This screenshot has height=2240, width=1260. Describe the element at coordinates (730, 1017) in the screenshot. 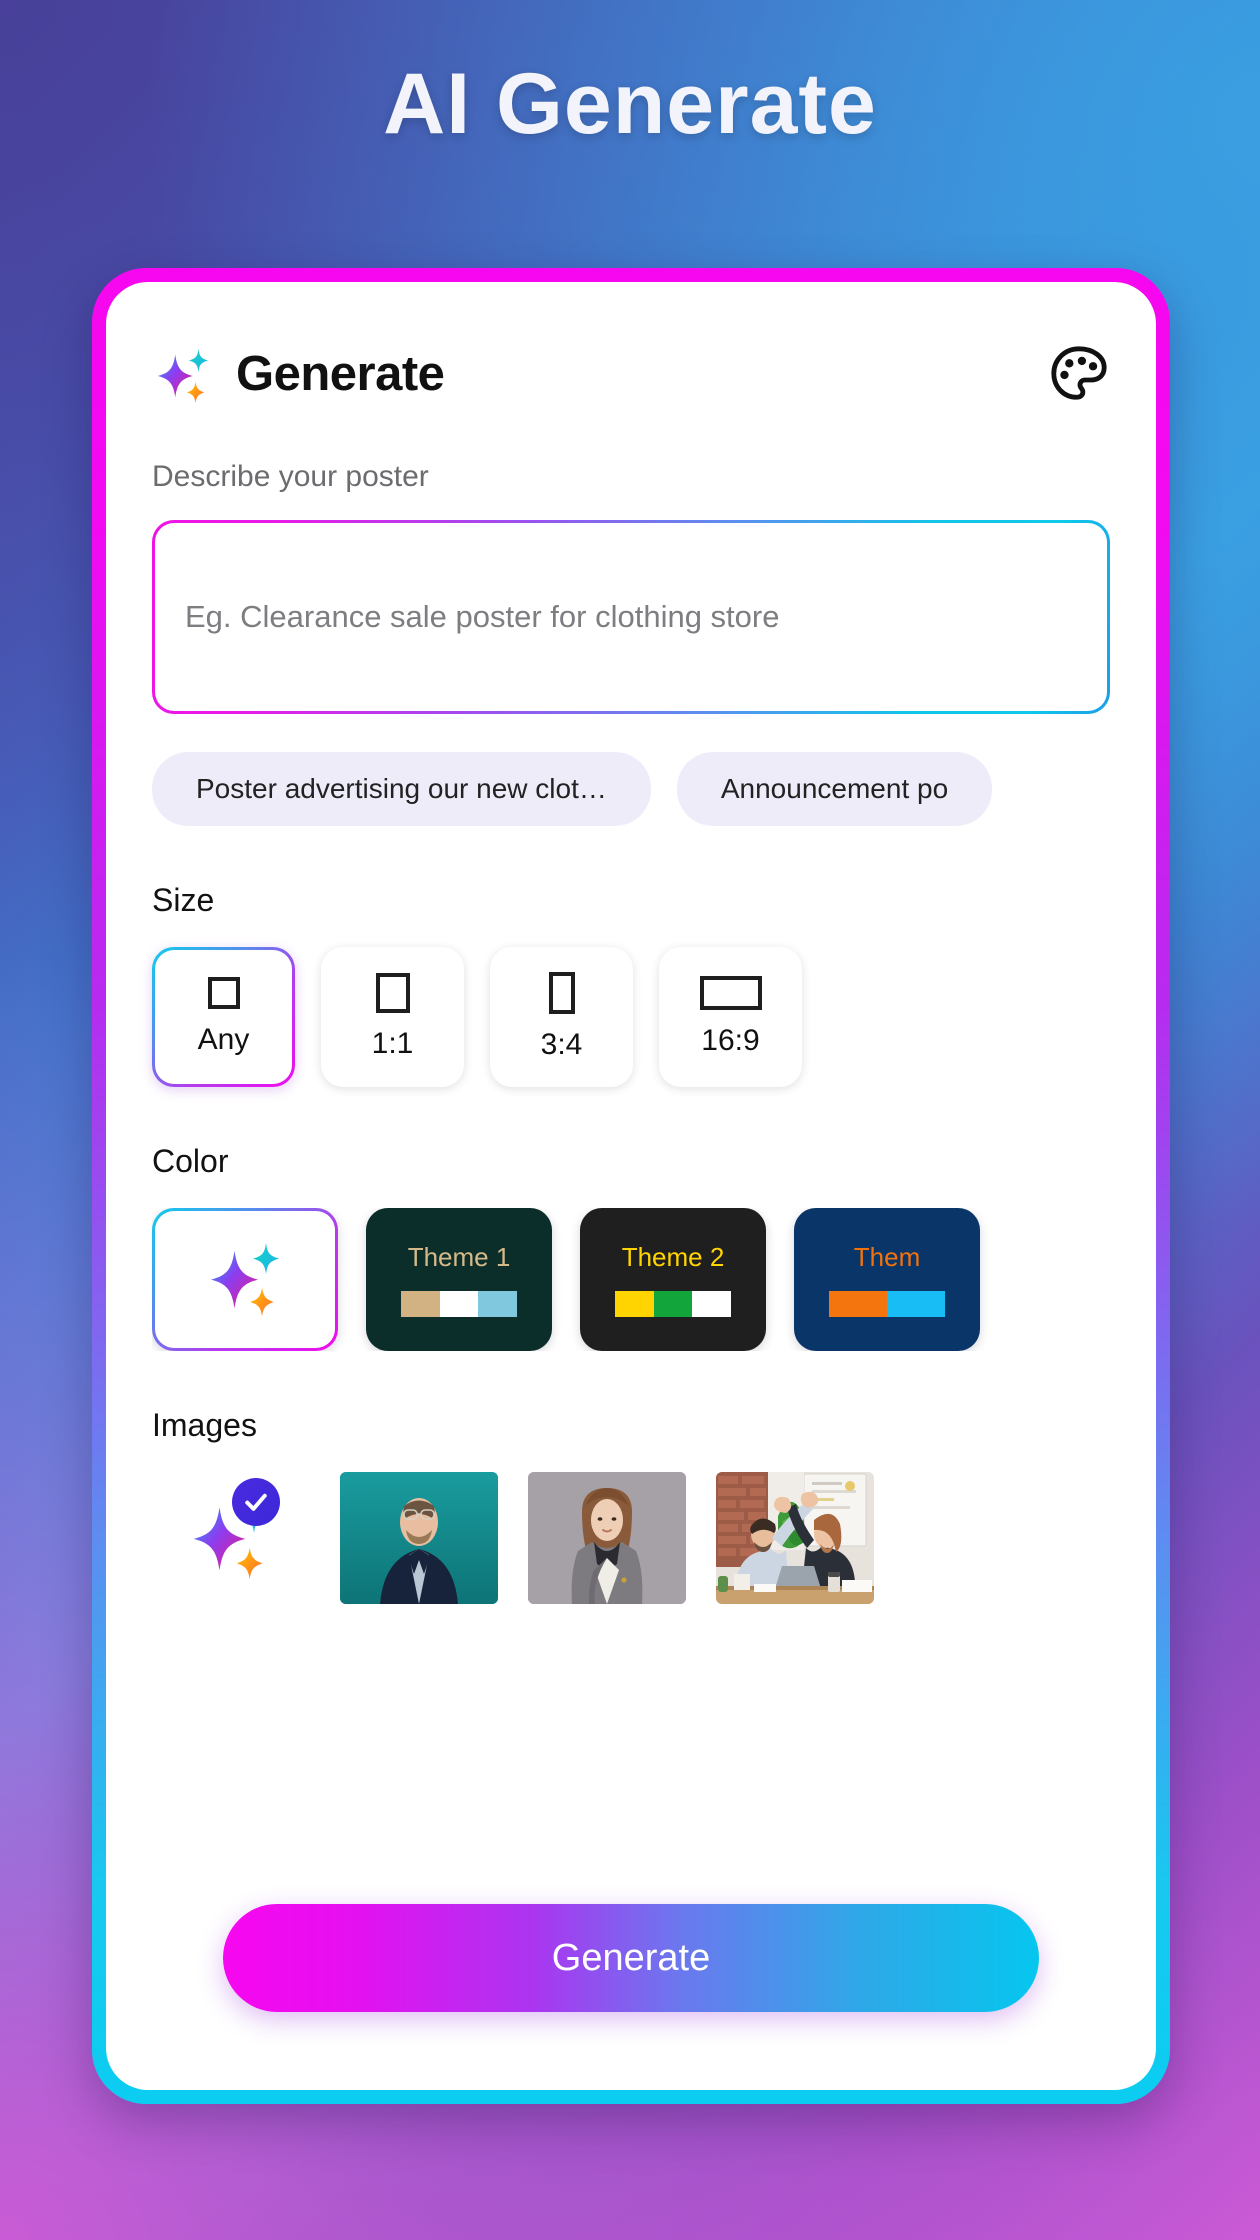

I see `size-option-16-9: 16:9` at that location.